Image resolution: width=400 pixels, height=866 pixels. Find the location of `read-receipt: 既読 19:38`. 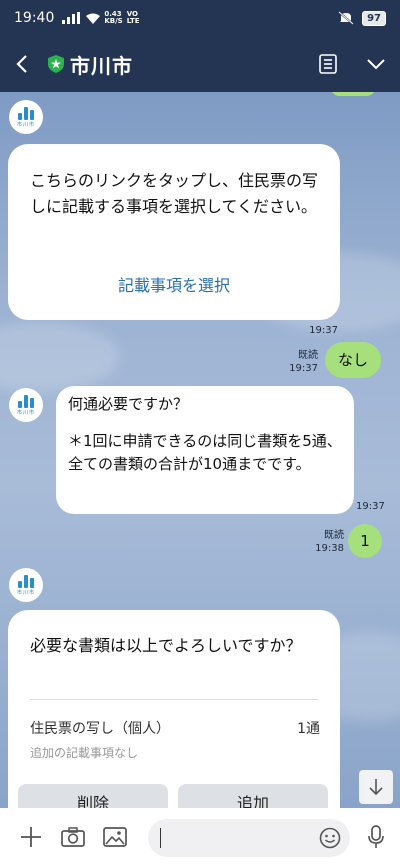

read-receipt: 既読 19:38 is located at coordinates (329, 542).